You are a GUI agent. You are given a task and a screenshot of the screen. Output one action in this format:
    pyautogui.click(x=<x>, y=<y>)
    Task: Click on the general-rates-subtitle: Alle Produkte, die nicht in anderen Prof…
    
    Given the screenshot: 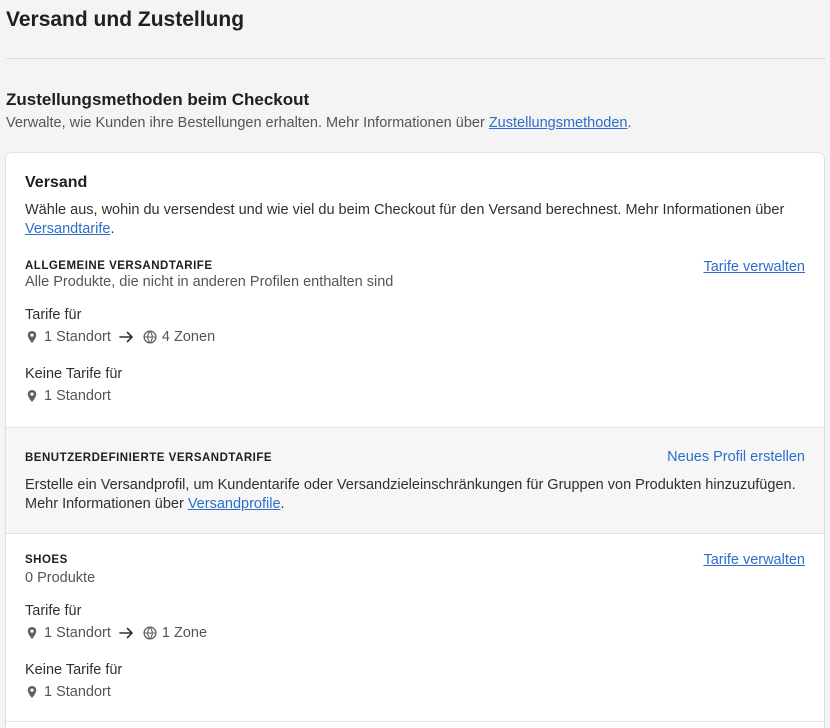 What is the action you would take?
    pyautogui.click(x=209, y=282)
    